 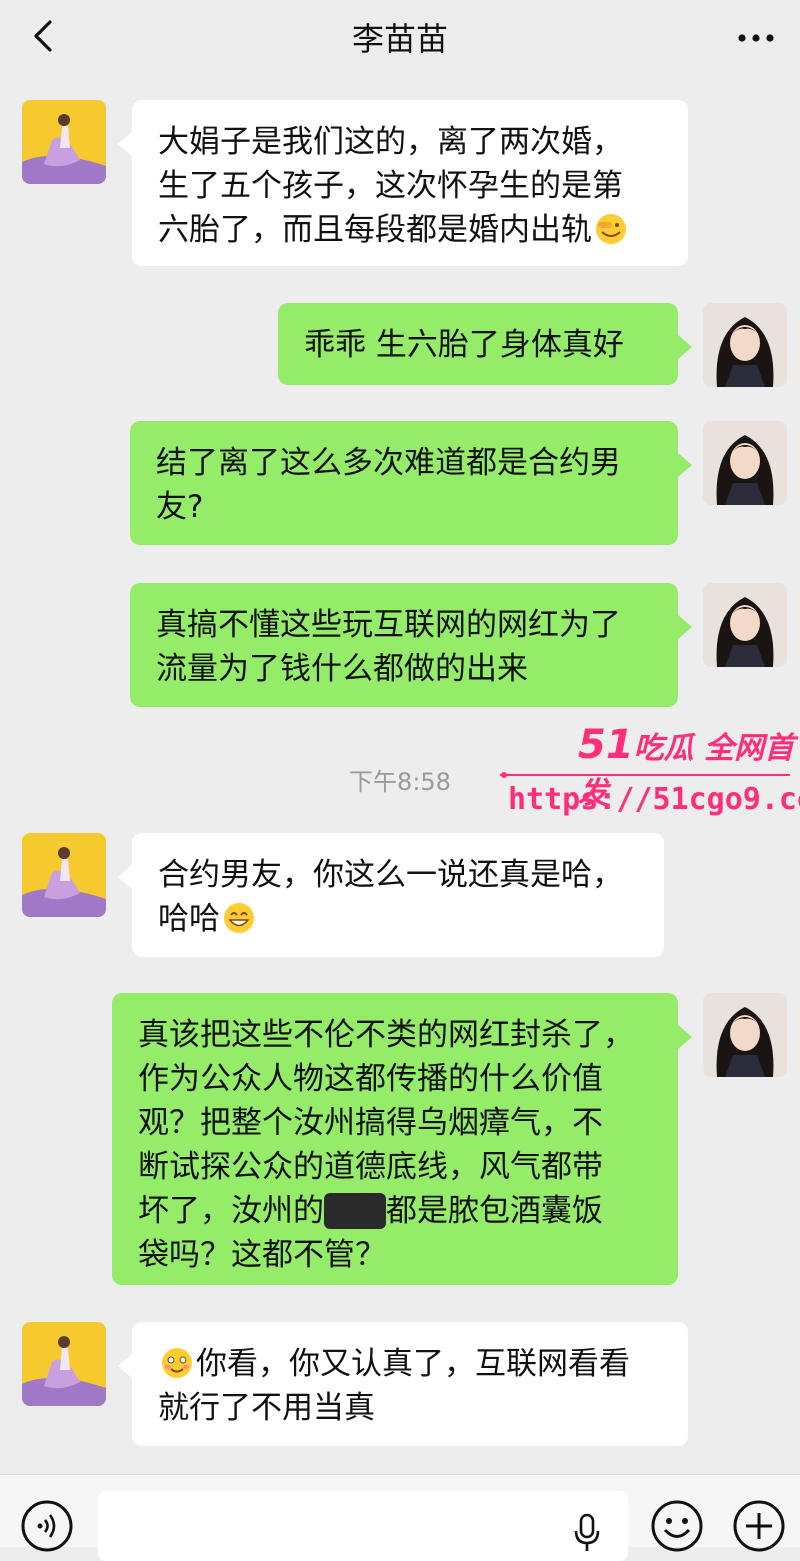 What do you see at coordinates (756, 38) in the screenshot?
I see `ellipsis-icon` at bounding box center [756, 38].